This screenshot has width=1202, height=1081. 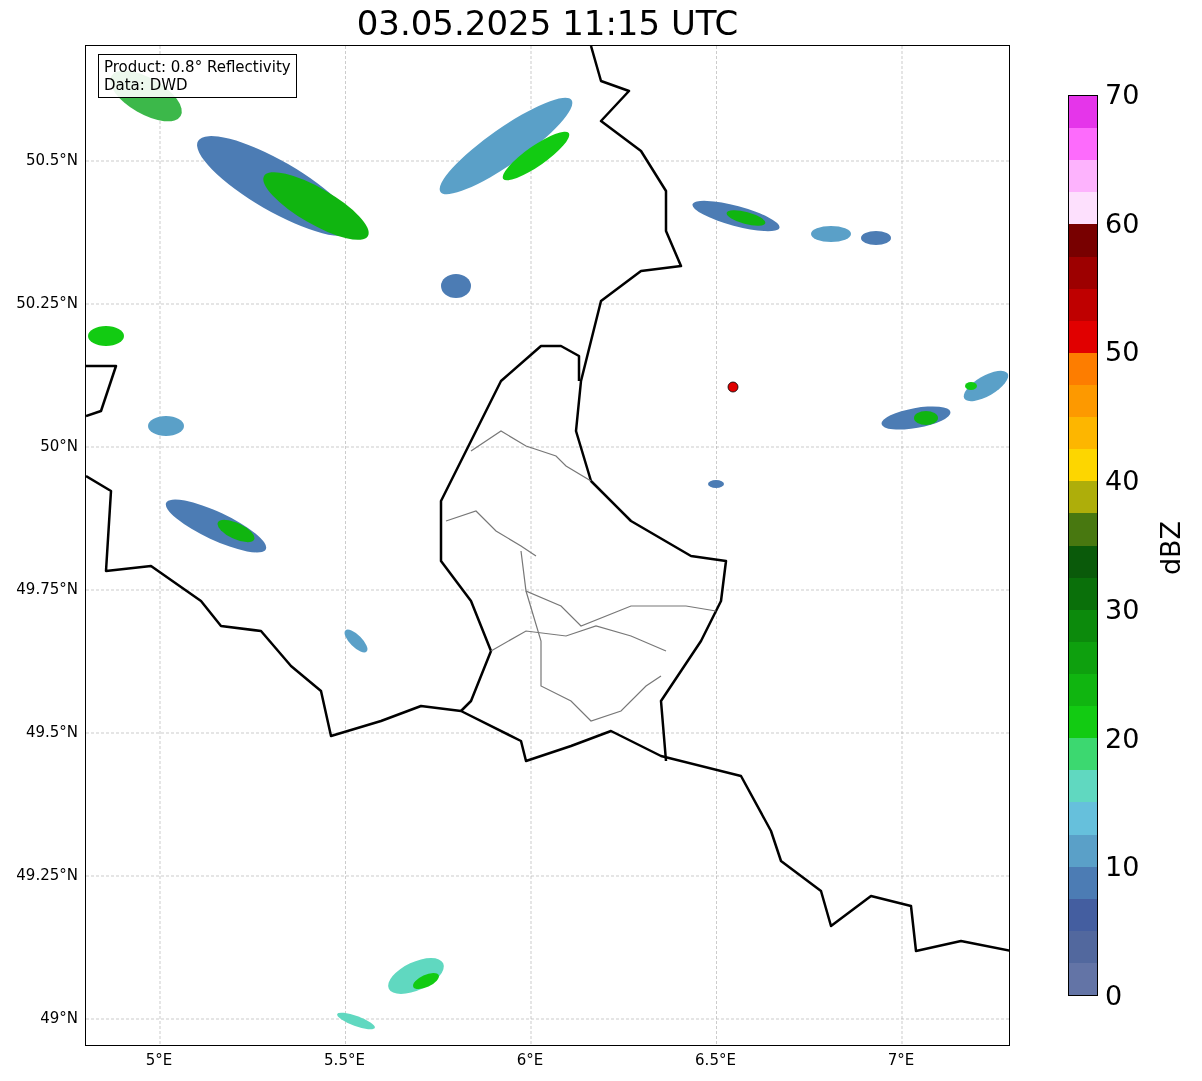 What do you see at coordinates (159, 1060) in the screenshot?
I see `longitude-label: 5°E` at bounding box center [159, 1060].